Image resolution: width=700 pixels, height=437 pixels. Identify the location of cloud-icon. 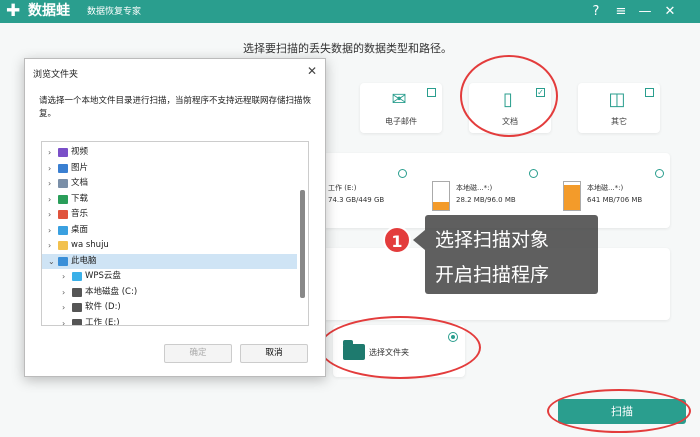
(77, 276).